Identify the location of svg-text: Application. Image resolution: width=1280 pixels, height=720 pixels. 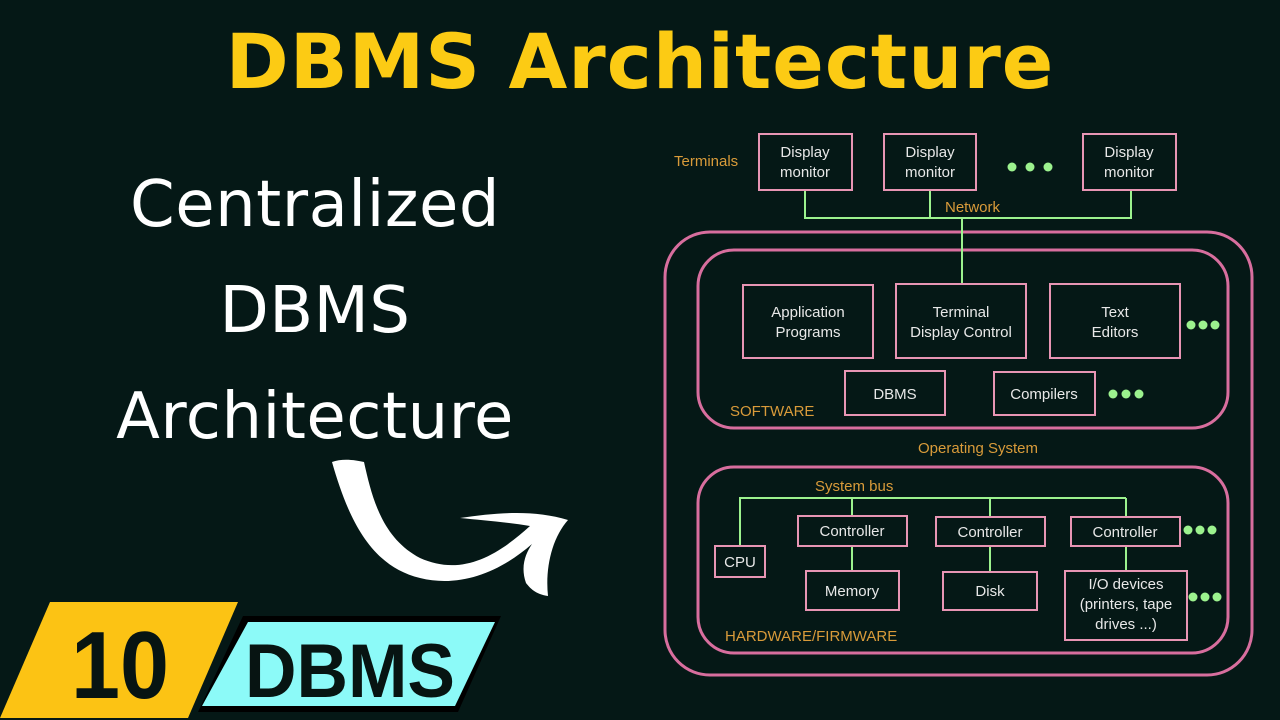
(807, 312).